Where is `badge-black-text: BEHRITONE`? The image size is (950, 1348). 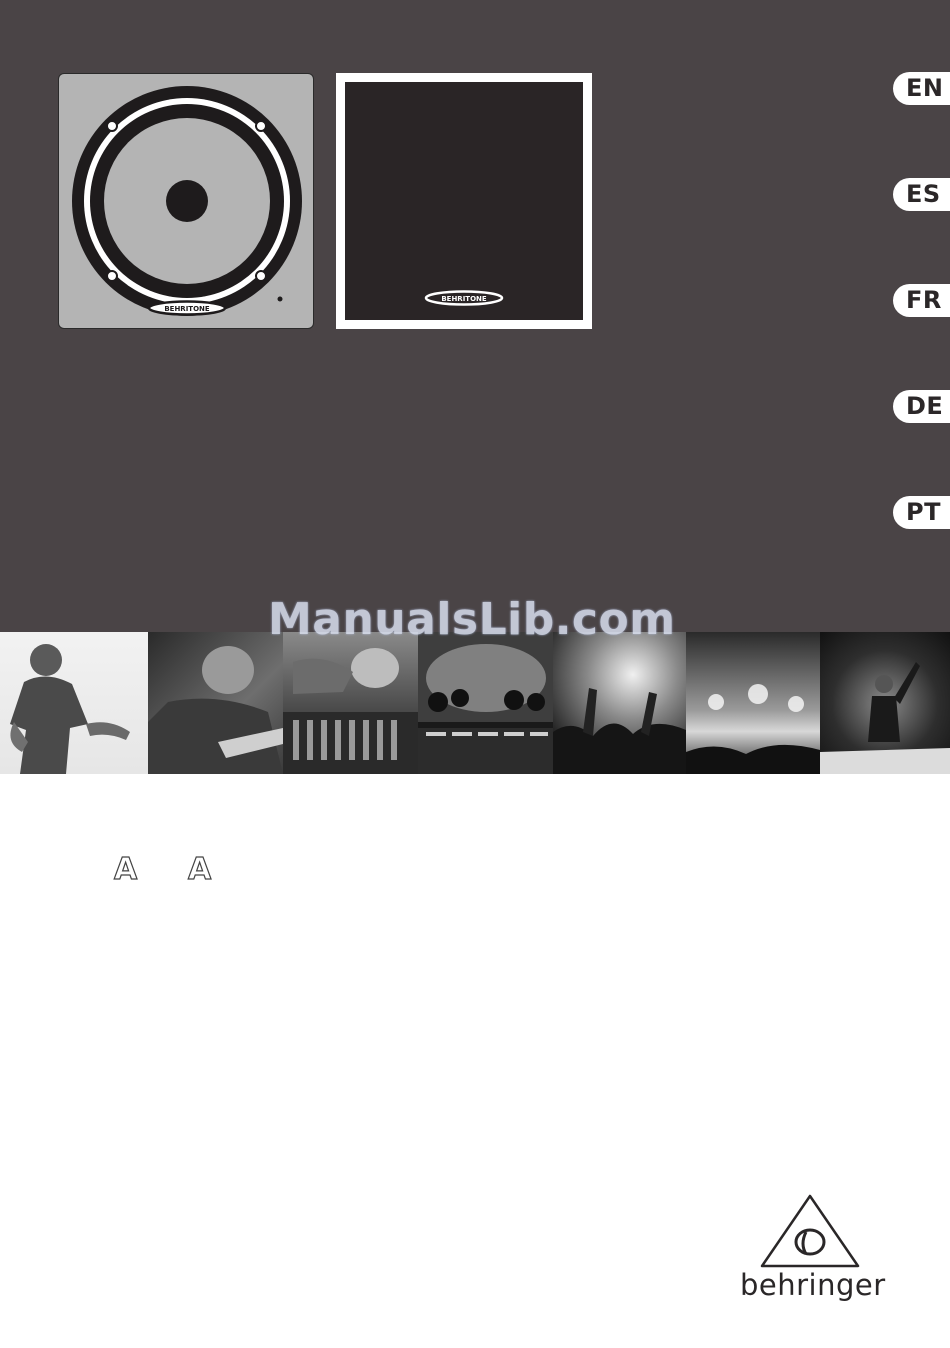
badge-black-text: BEHRITONE is located at coordinates (464, 299).